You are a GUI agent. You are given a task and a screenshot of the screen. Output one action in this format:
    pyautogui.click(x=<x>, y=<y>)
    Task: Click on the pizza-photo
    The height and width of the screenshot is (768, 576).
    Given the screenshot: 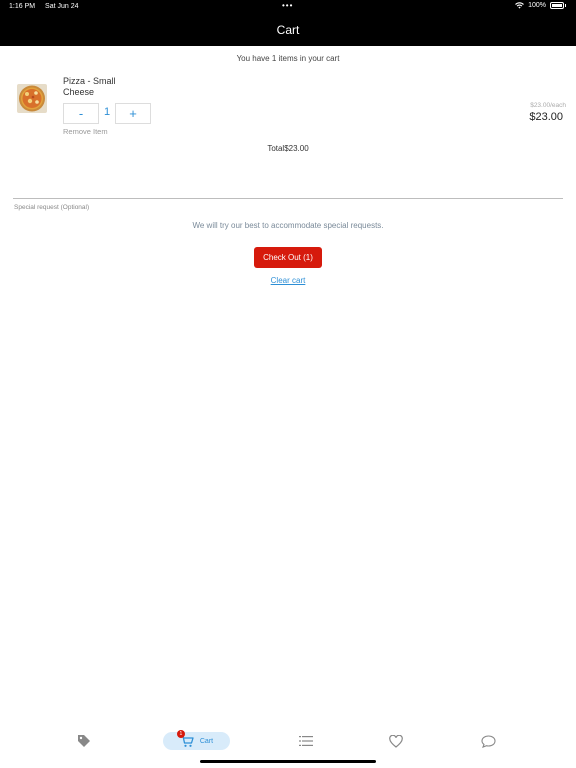 What is the action you would take?
    pyautogui.click(x=32, y=98)
    